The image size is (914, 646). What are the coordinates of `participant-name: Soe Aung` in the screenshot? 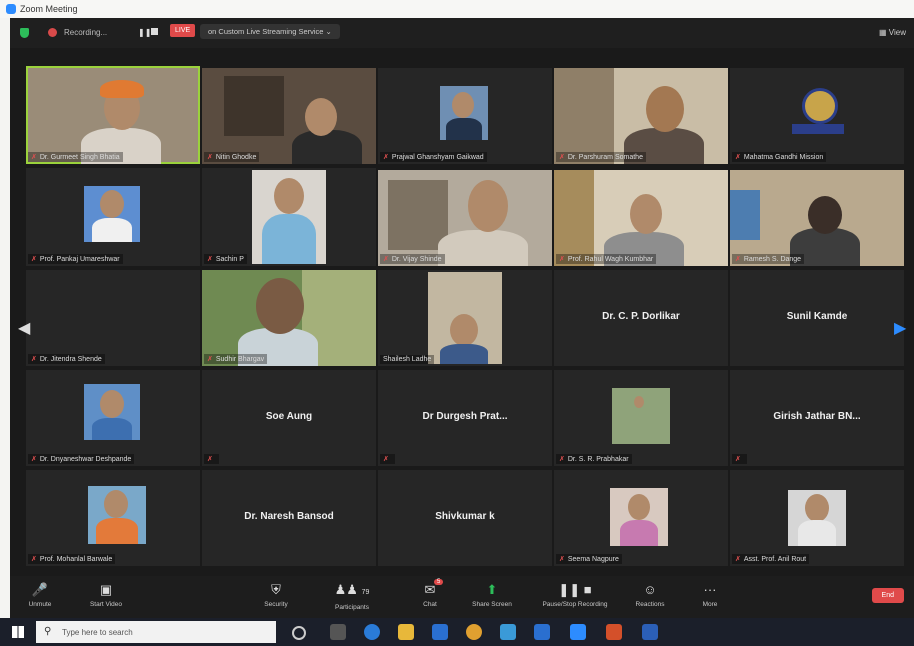 It's located at (289, 416).